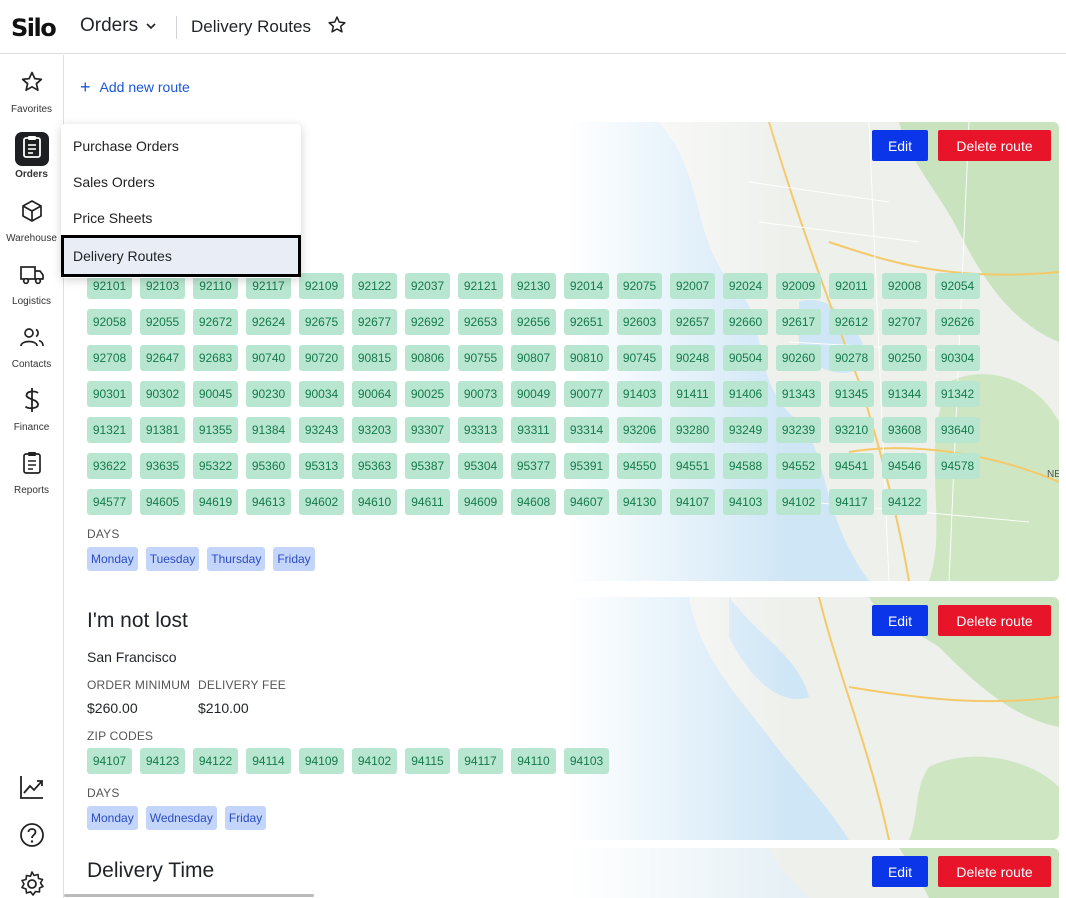 Image resolution: width=1066 pixels, height=898 pixels. I want to click on add-new-route-link: + Add new route, so click(135, 87).